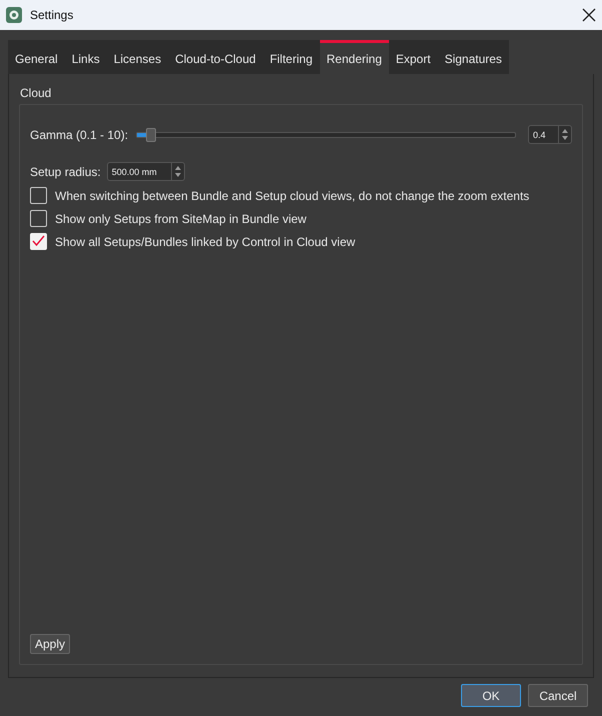 The image size is (602, 716). I want to click on spin-box: 500.00 mm, so click(145, 171).